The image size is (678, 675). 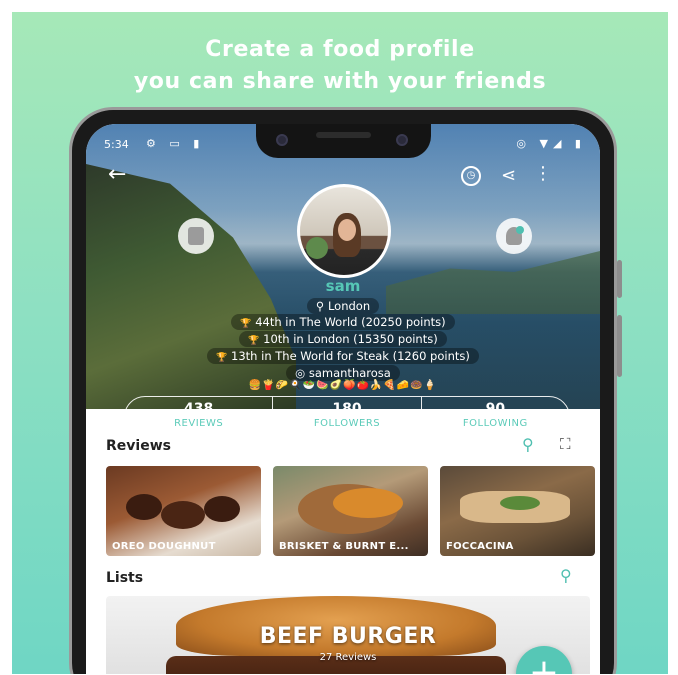 I want to click on status-right-icons: ◎ ▼◢ ▮, so click(x=551, y=143).